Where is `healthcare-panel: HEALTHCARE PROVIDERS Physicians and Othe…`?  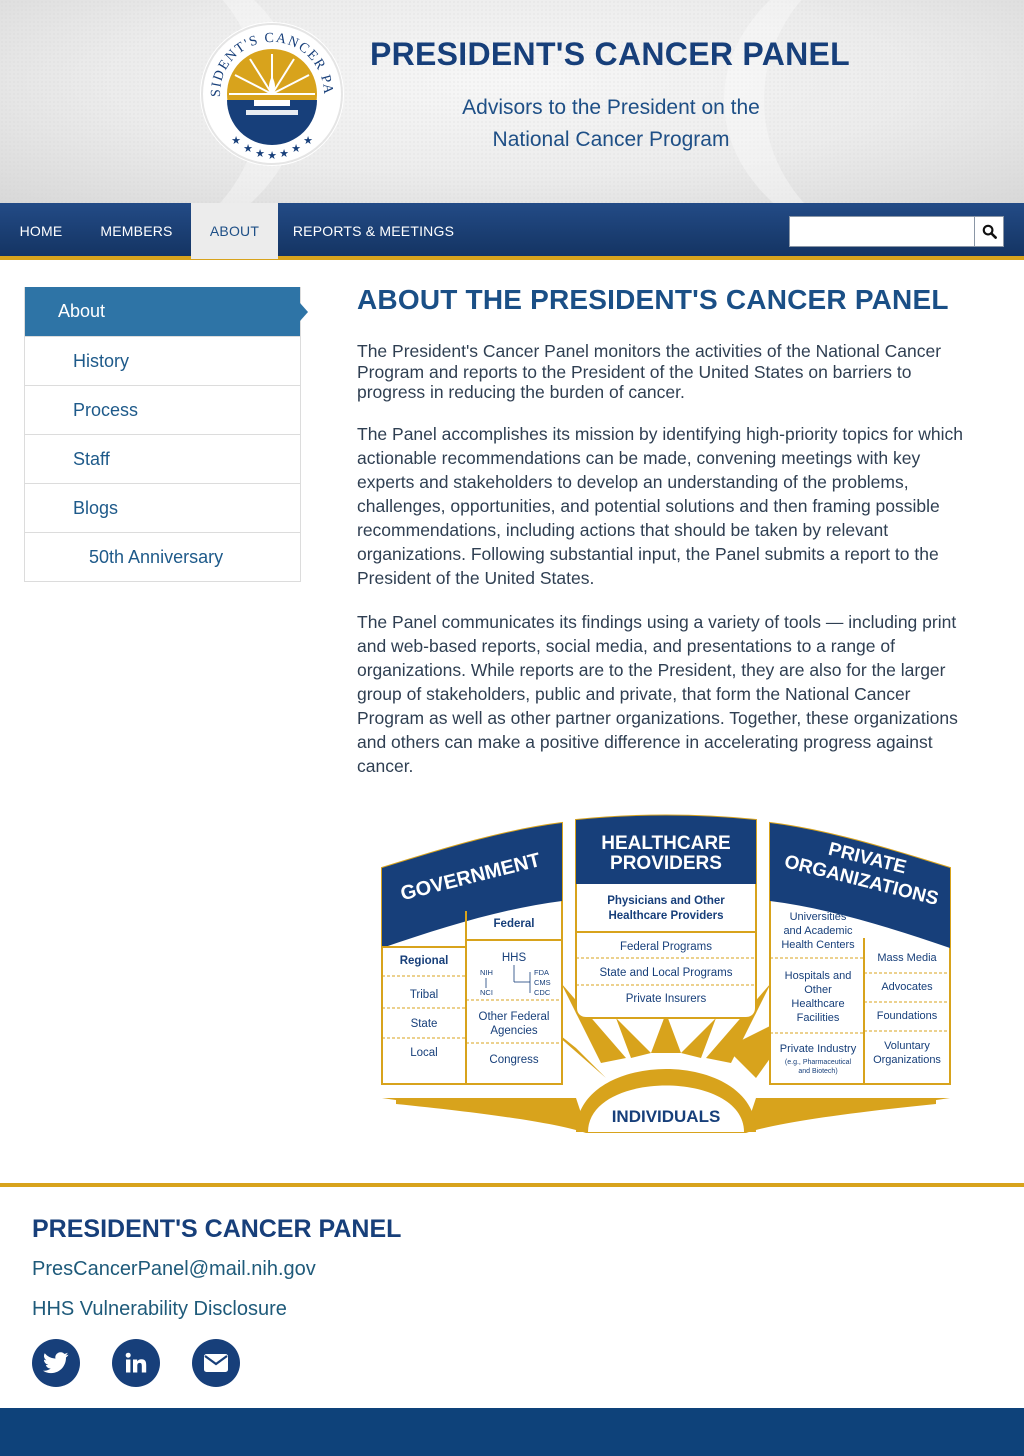 healthcare-panel: HEALTHCARE PROVIDERS Physicians and Othe… is located at coordinates (666, 916).